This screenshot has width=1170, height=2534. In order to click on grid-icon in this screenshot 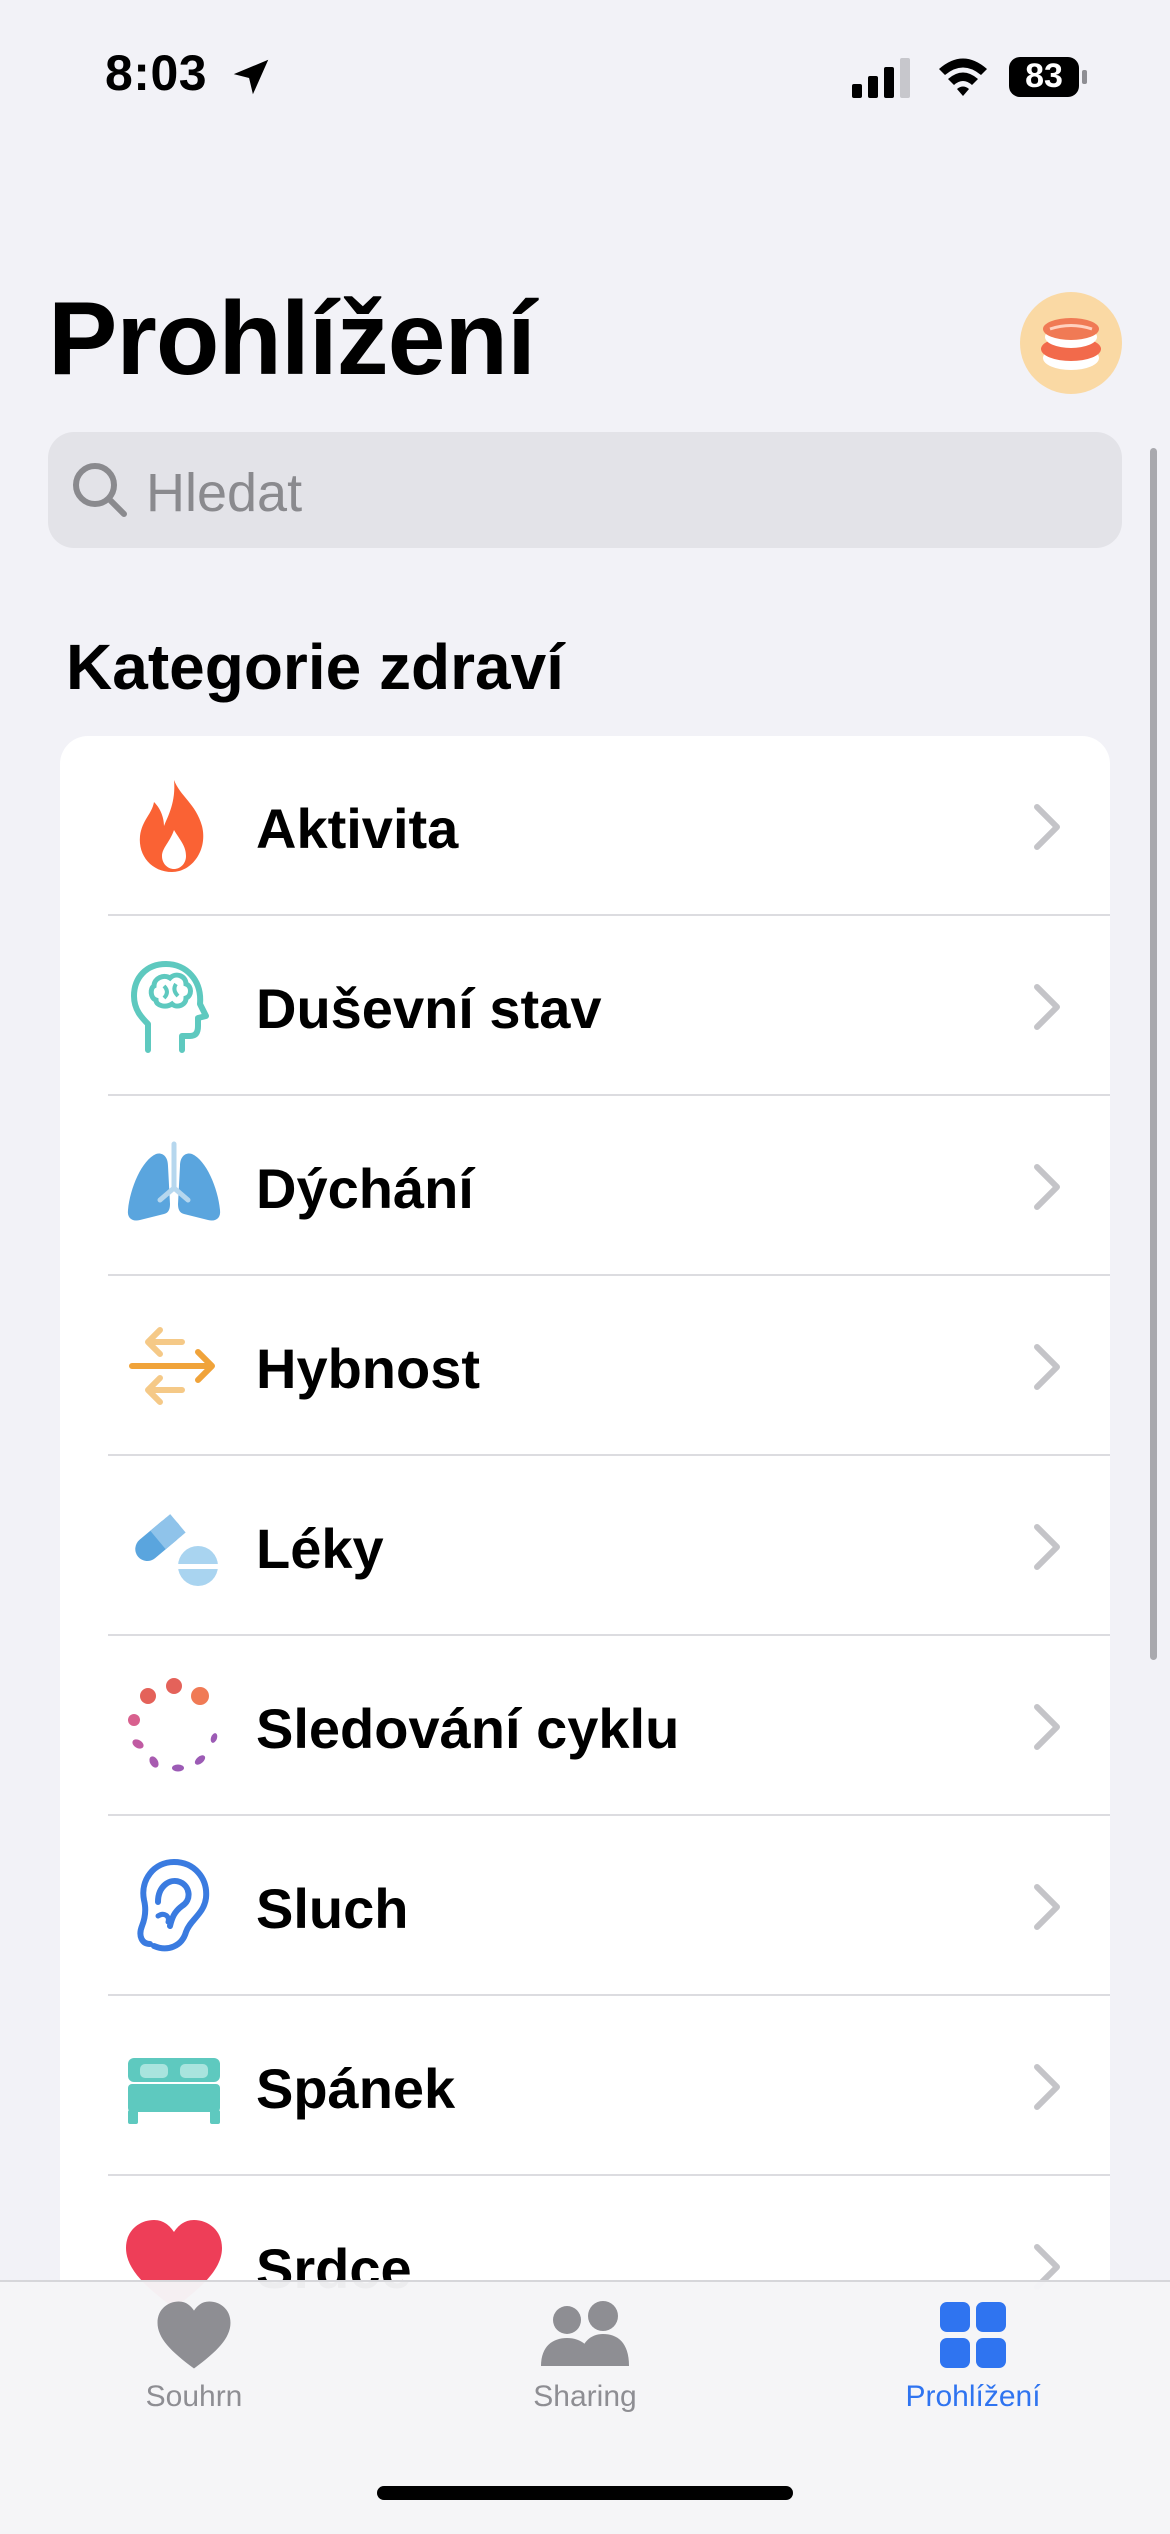, I will do `click(973, 2335)`.